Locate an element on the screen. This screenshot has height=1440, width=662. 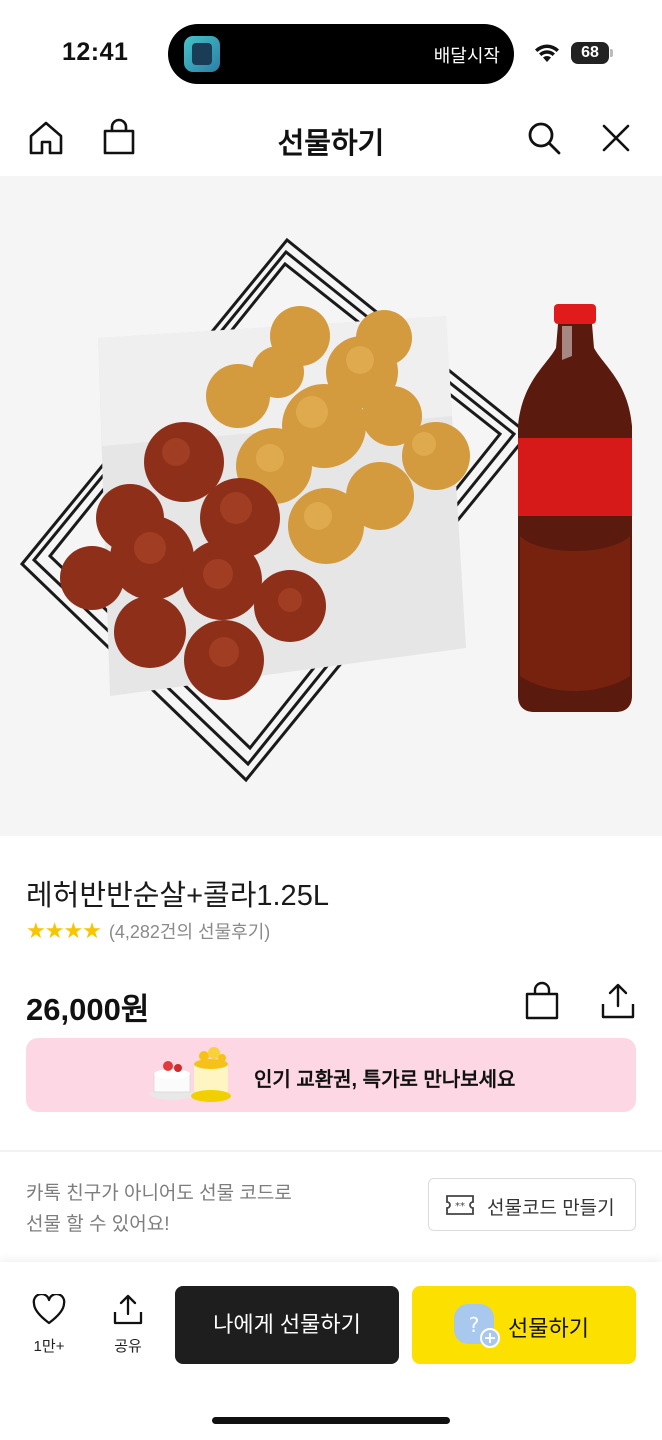
promo-text: 인기 교환권, 특가로 만나보세요 is located at coordinates (385, 1080).